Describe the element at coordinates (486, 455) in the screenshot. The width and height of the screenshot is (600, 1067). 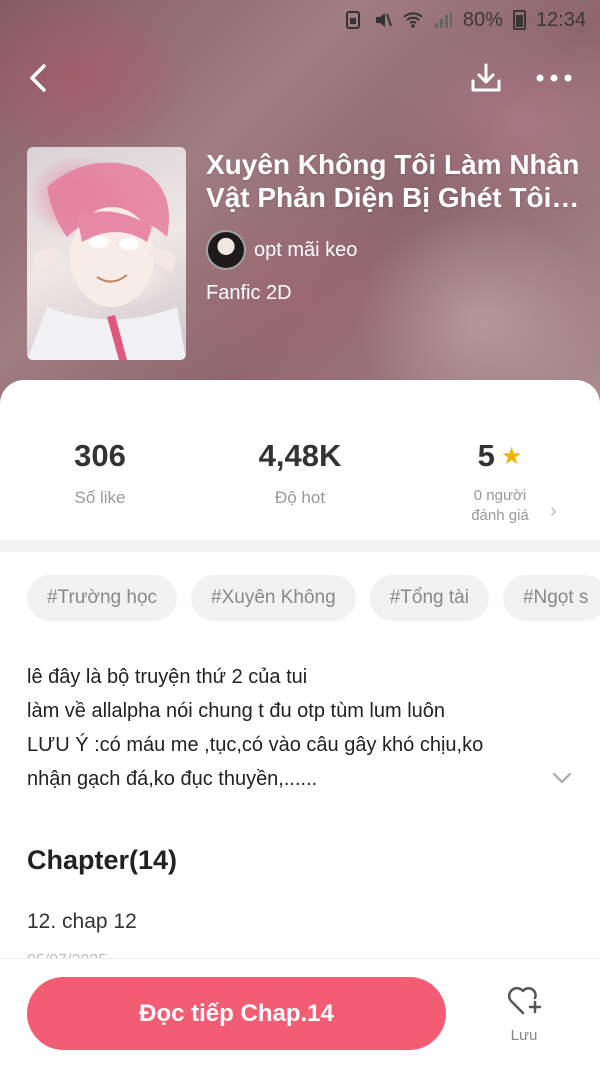
I see `rating-value: 5` at that location.